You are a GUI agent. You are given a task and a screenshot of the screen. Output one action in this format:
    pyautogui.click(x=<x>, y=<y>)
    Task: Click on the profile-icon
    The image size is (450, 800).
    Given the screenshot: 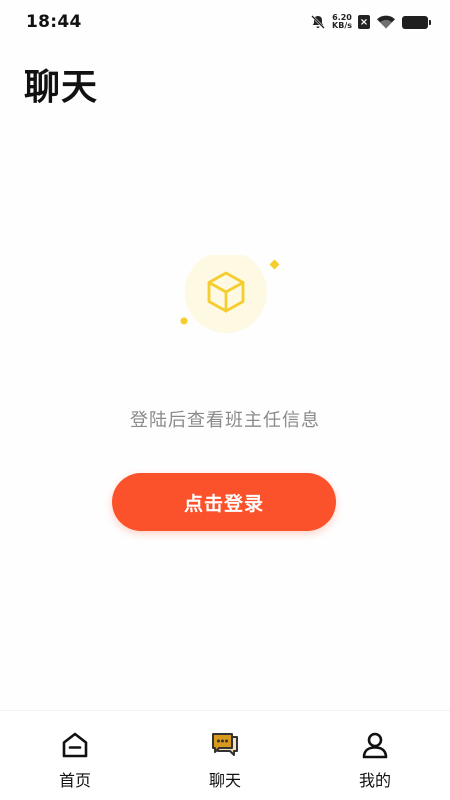 What is the action you would take?
    pyautogui.click(x=375, y=745)
    